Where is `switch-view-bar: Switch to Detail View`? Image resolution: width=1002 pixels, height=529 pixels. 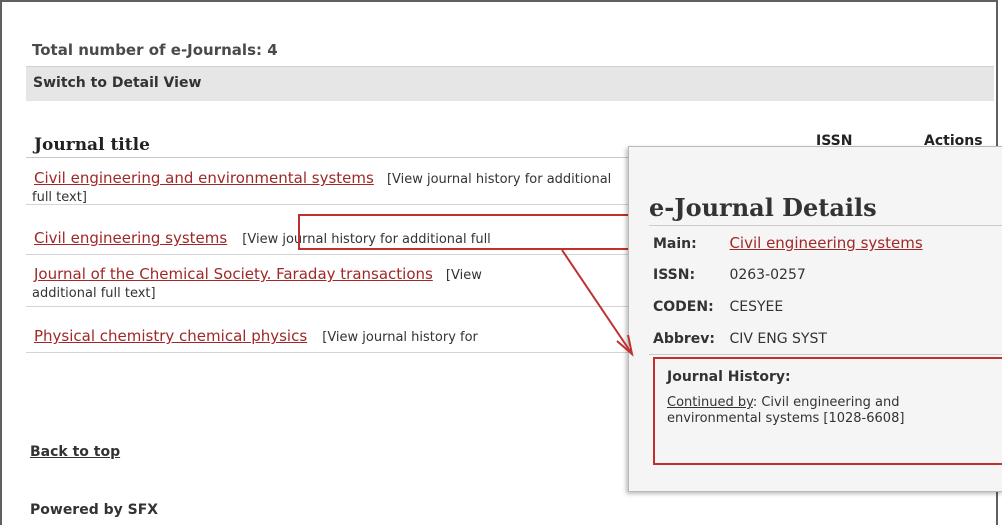 switch-view-bar: Switch to Detail View is located at coordinates (510, 83).